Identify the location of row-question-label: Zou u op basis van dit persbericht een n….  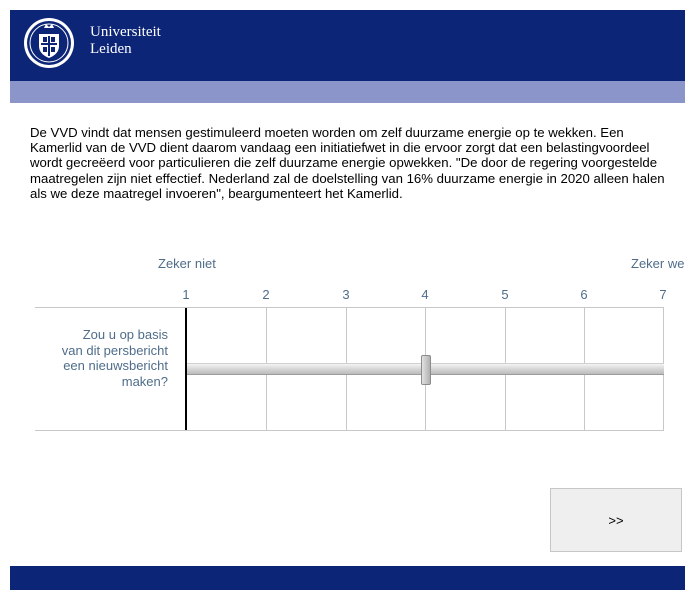
(114, 358).